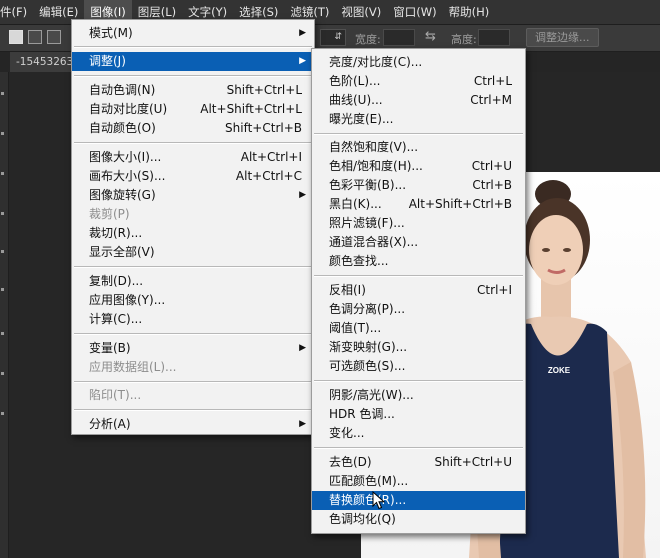 This screenshot has width=660, height=558. What do you see at coordinates (368, 39) in the screenshot?
I see `width-label: 宽度:` at bounding box center [368, 39].